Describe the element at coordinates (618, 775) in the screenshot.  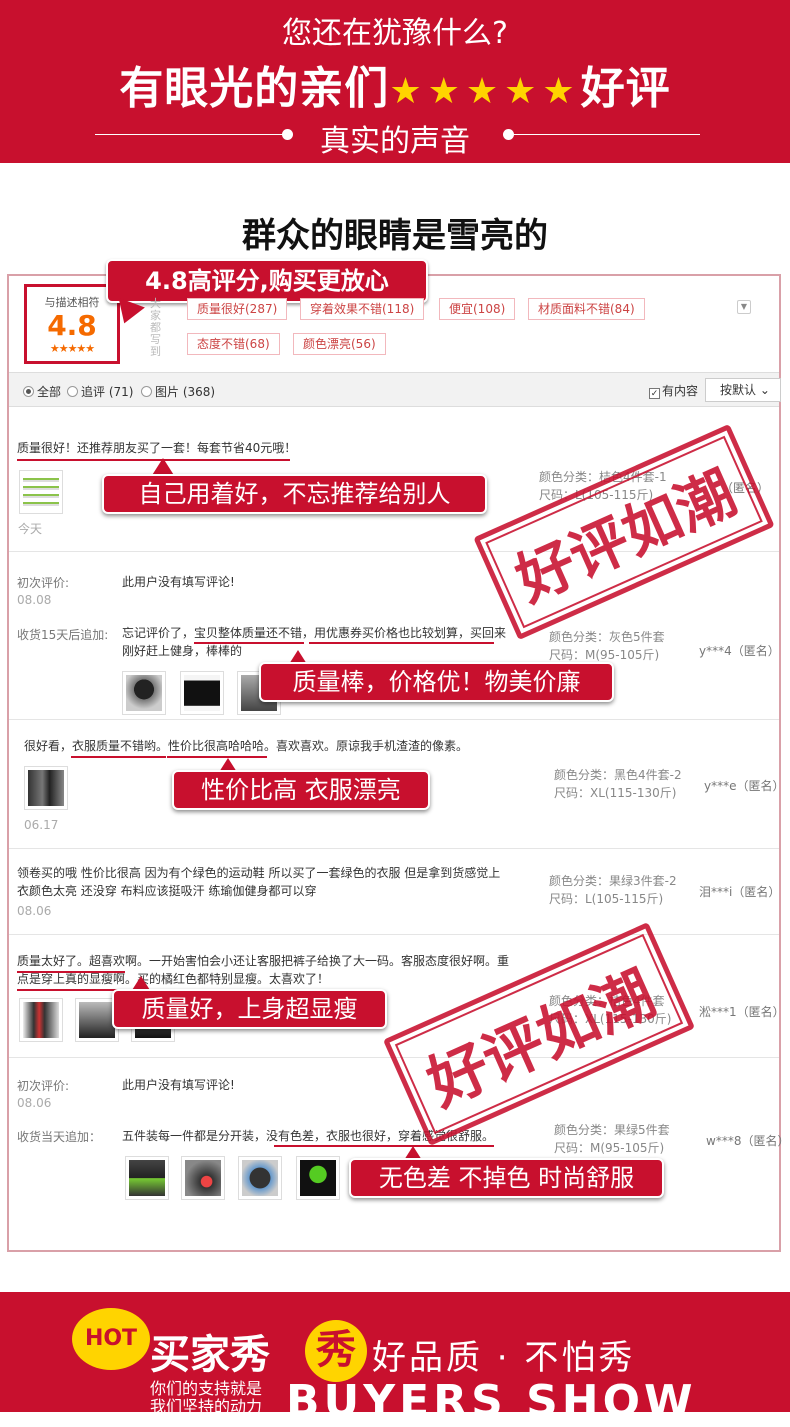
I see `review-3-color: 颜色分类：黑色4件套-2` at that location.